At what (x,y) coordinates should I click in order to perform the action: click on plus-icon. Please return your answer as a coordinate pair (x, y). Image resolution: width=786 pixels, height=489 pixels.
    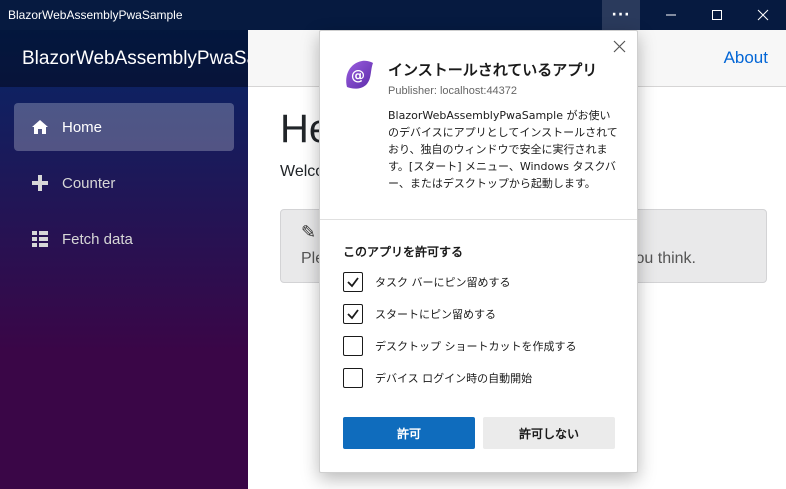
    Looking at the image, I should click on (40, 183).